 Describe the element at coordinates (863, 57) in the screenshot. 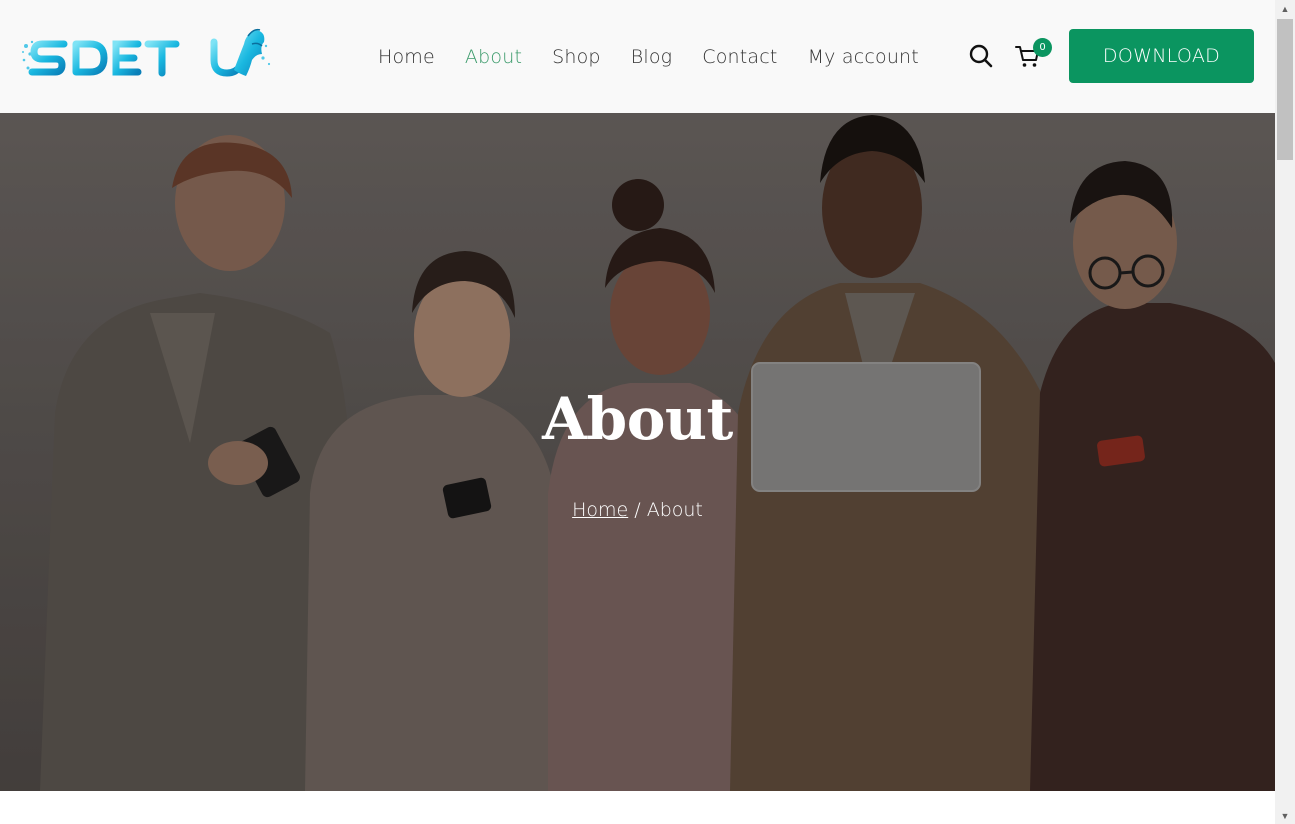

I see `nav-link-my-account: My account` at that location.